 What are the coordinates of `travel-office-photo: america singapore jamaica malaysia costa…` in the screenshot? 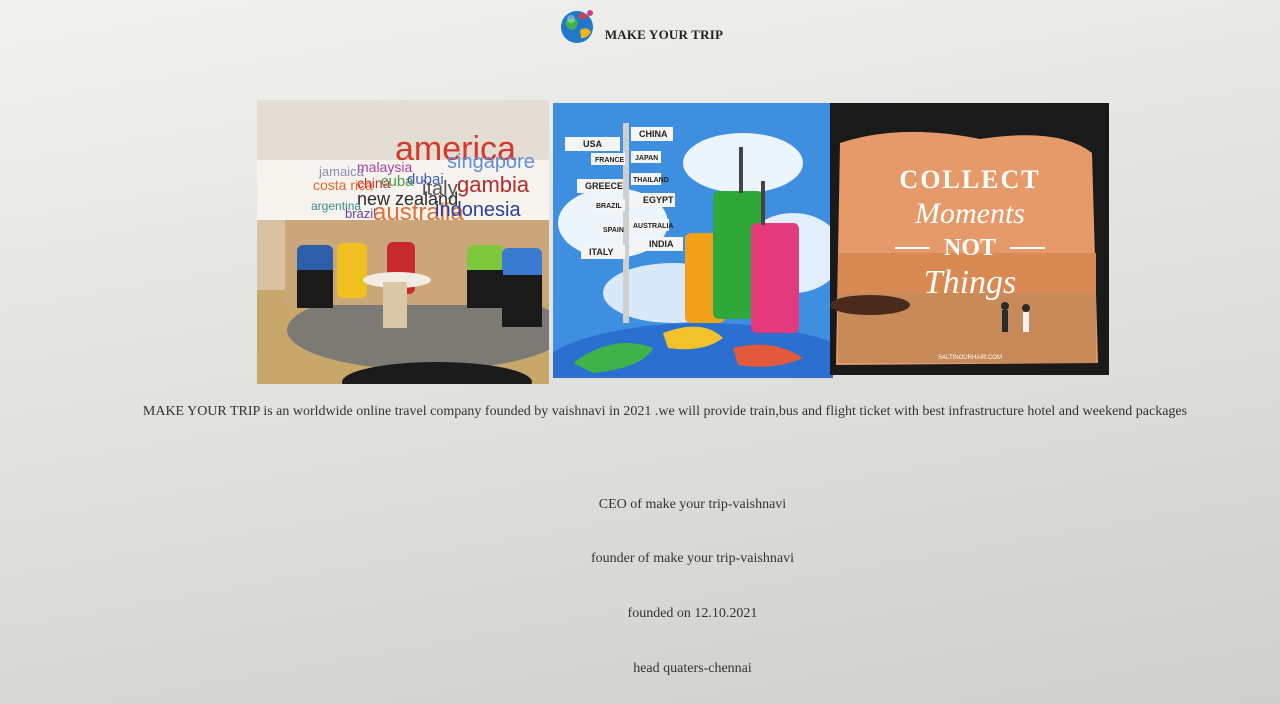 It's located at (403, 242).